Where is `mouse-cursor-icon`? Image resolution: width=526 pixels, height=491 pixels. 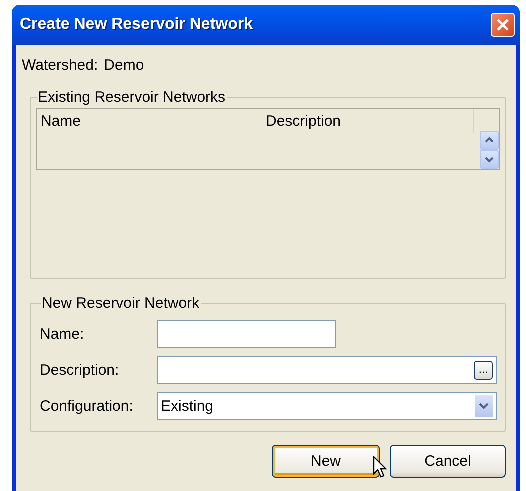
mouse-cursor-icon is located at coordinates (381, 468).